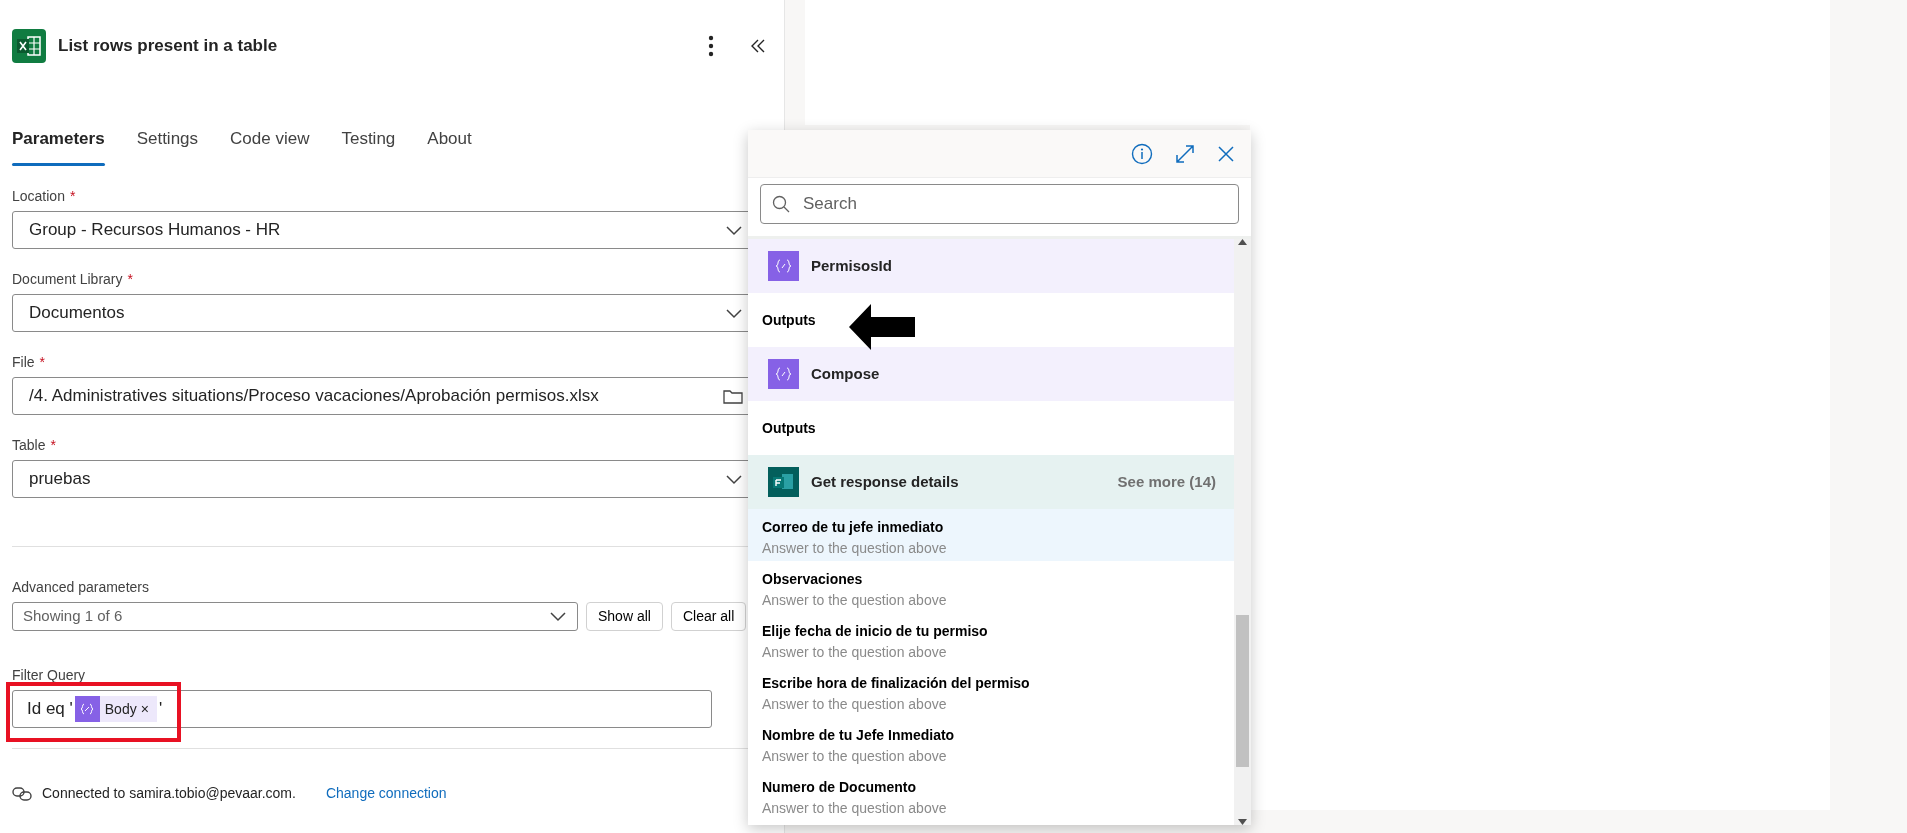 This screenshot has height=833, width=1907. I want to click on more-options-icon, so click(711, 46).